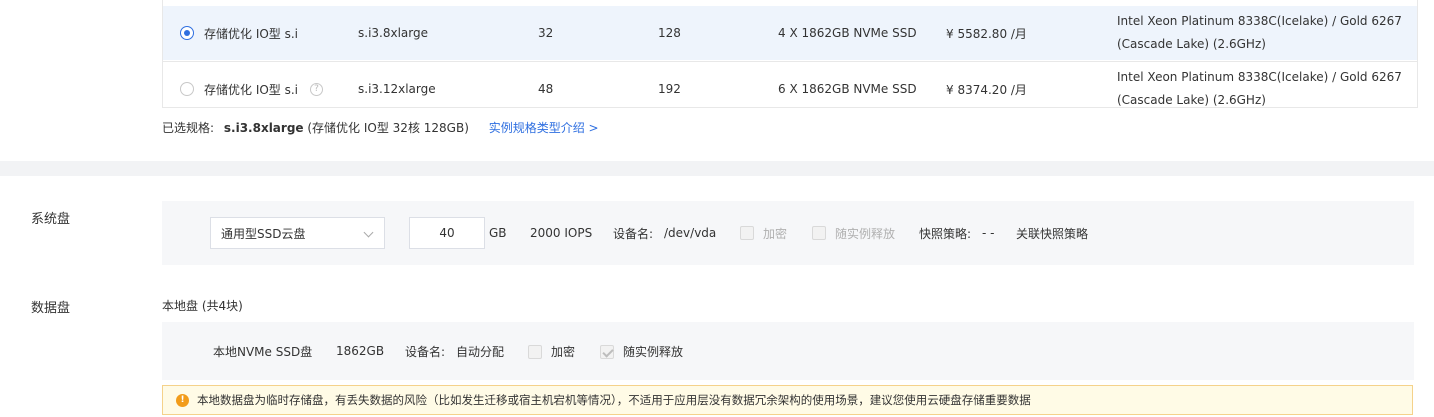 Image resolution: width=1434 pixels, height=417 pixels. I want to click on release-with-instance-label: 随实例释放, so click(865, 233).